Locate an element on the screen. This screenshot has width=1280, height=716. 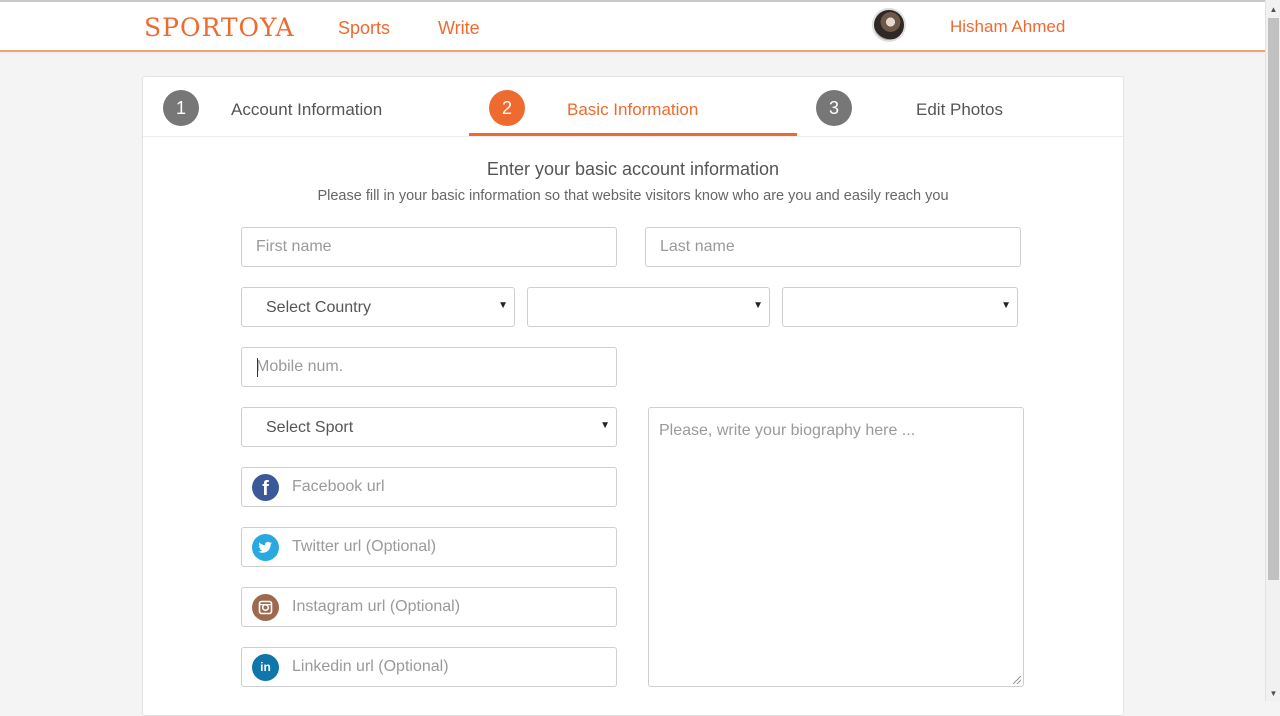
twitter-field is located at coordinates (429, 547).